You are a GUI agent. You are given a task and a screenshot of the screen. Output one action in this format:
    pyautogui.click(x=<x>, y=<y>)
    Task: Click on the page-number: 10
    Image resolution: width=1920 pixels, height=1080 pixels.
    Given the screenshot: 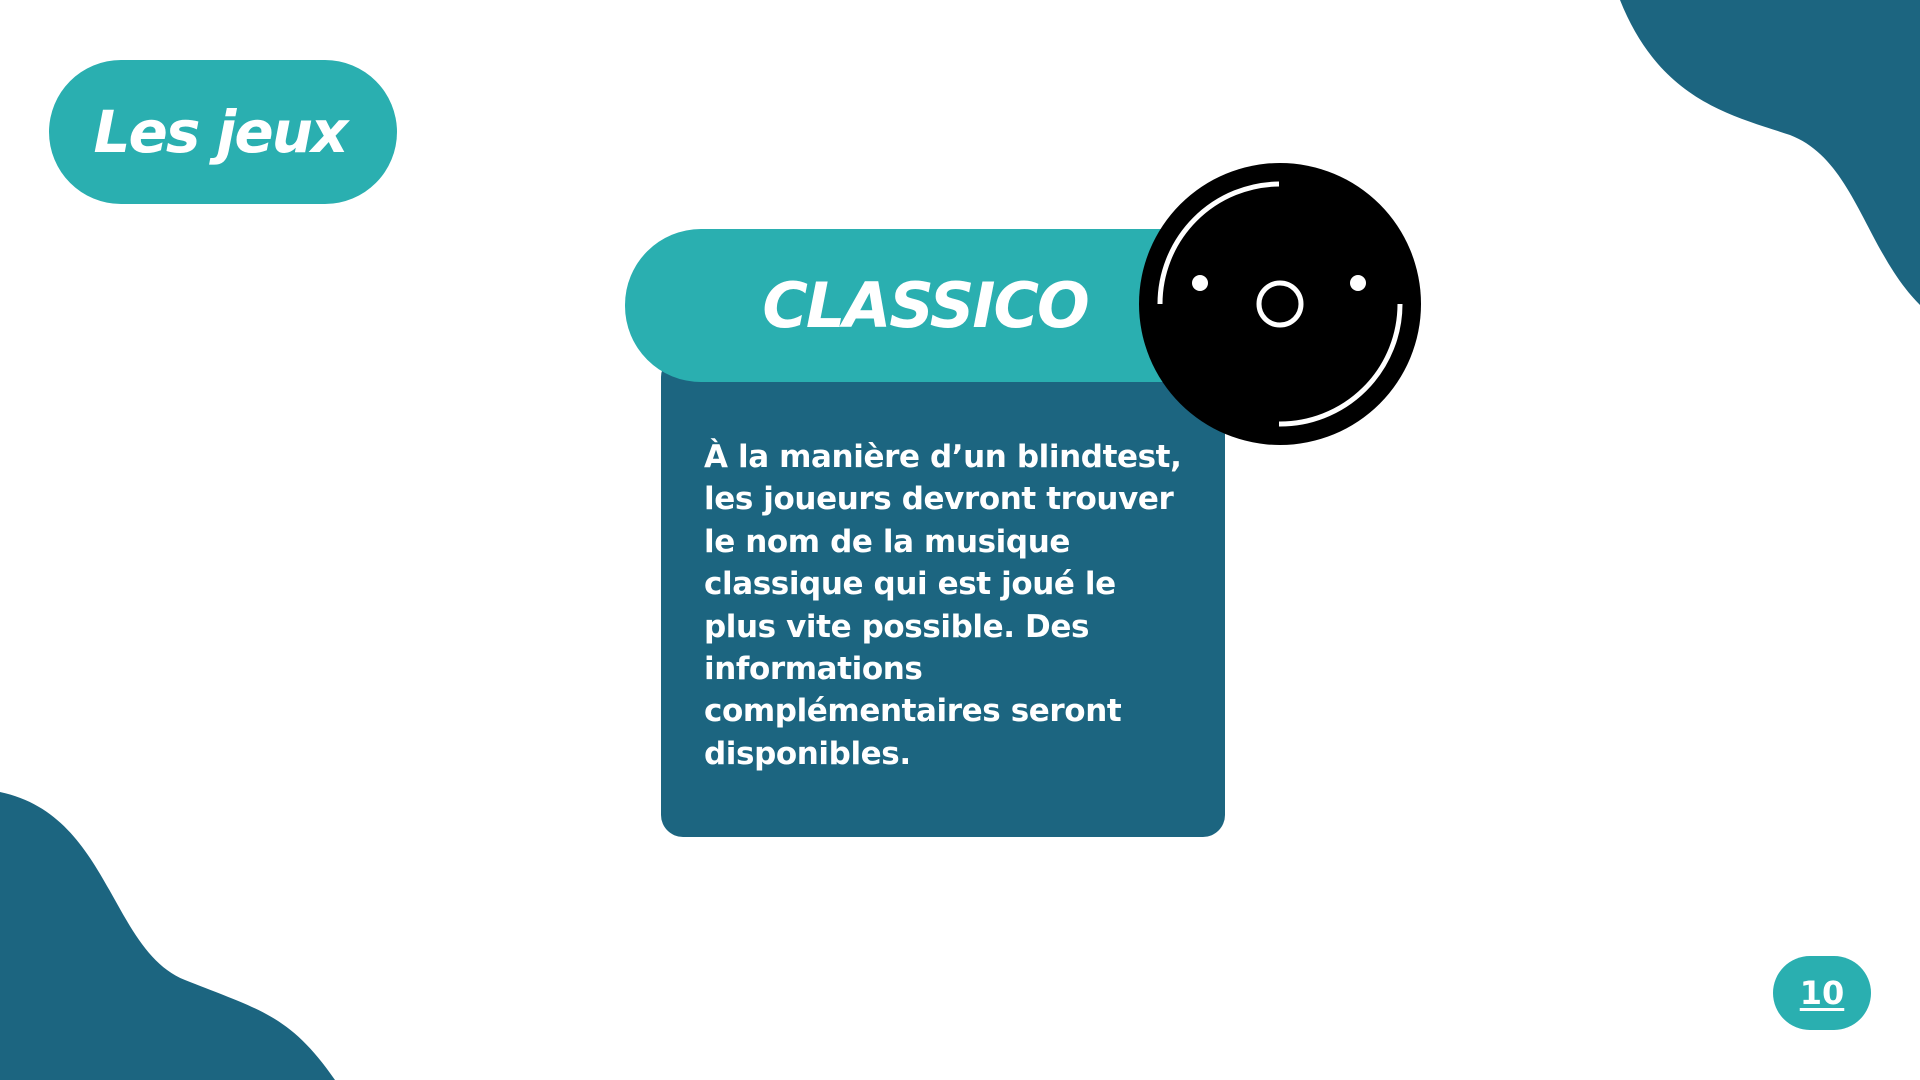 What is the action you would take?
    pyautogui.click(x=1822, y=993)
    